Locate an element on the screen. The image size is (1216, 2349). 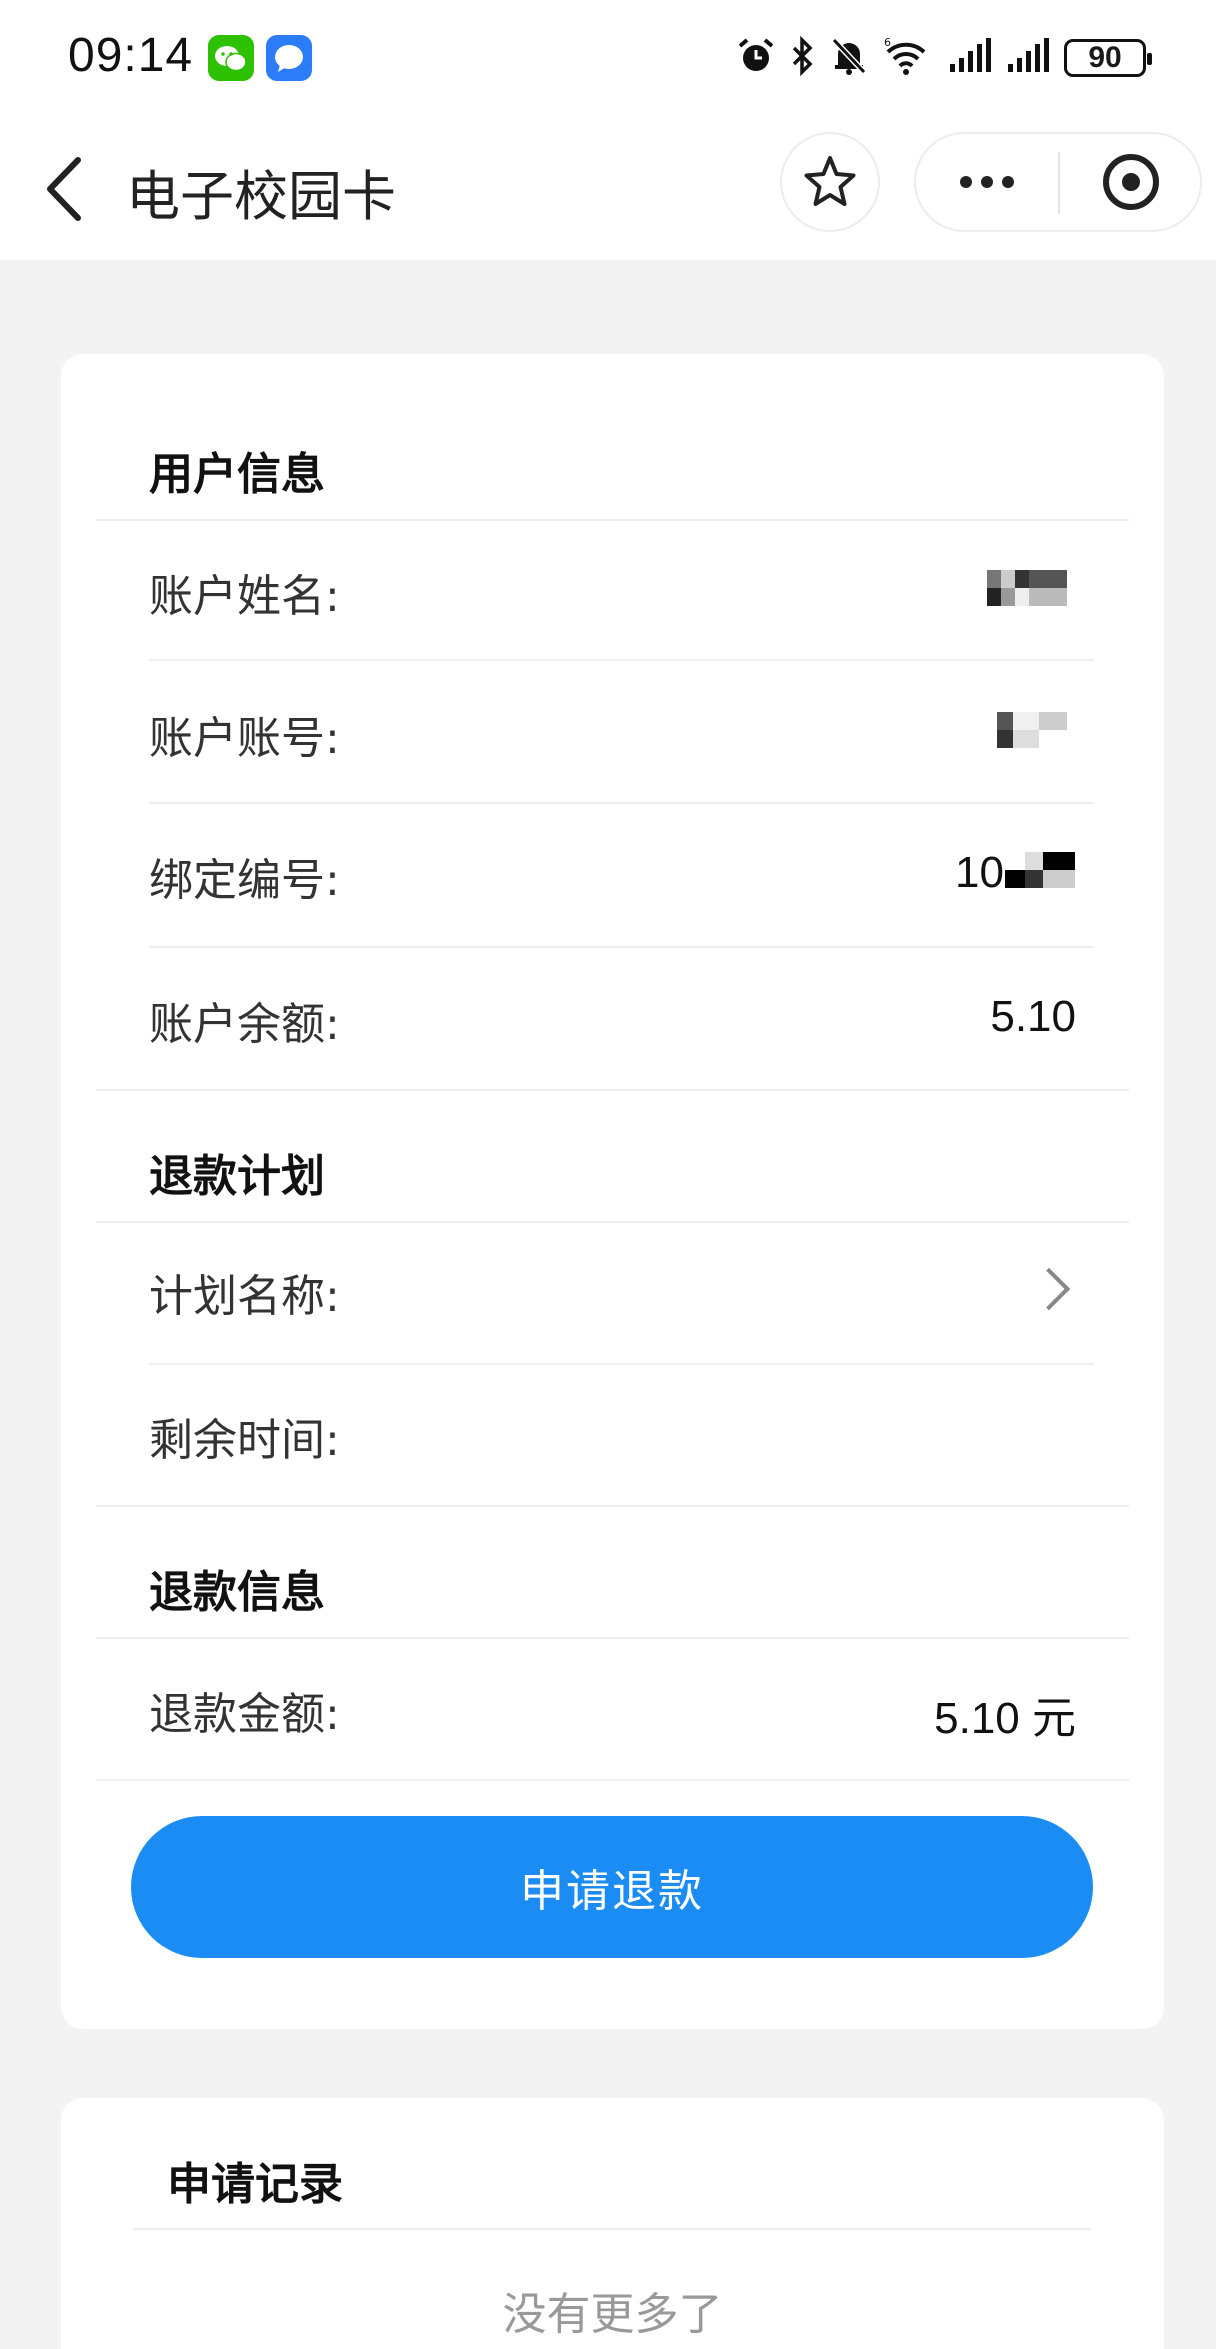
wifi-icon: 6 is located at coordinates (908, 58).